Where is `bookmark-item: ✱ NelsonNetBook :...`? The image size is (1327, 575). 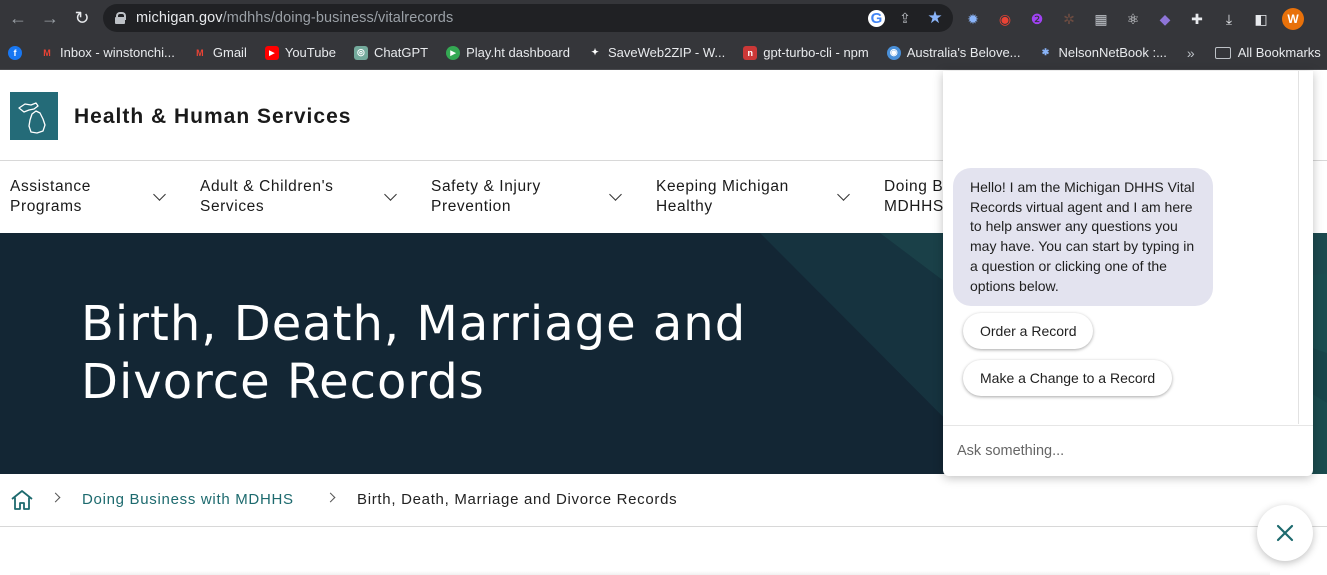
bookmark-item: ✱ NelsonNetBook :... is located at coordinates (1103, 52).